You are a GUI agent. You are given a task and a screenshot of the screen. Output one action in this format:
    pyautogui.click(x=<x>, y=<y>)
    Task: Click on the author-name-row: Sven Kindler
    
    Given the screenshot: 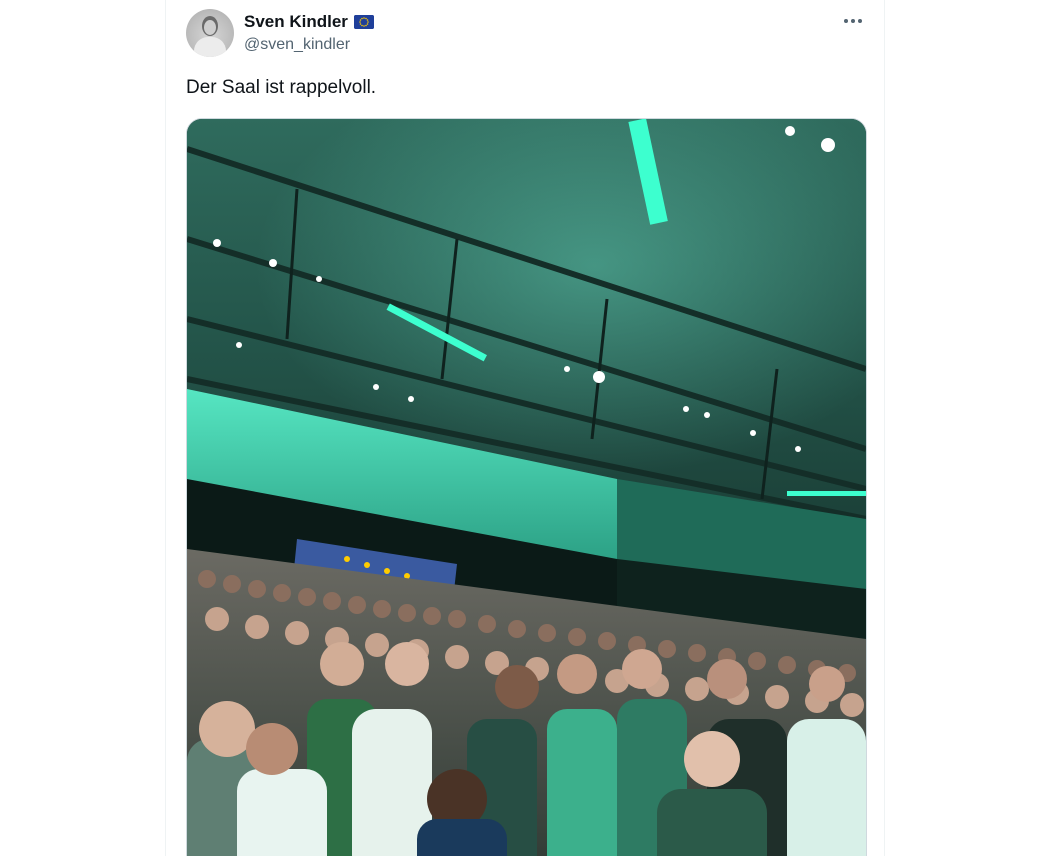 What is the action you would take?
    pyautogui.click(x=309, y=22)
    